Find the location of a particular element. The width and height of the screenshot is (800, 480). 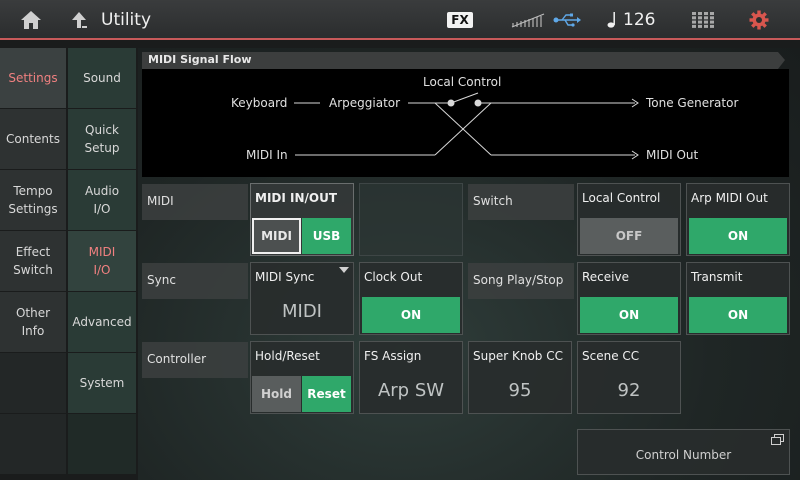

nav-label: MIDI I/O is located at coordinates (102, 261).